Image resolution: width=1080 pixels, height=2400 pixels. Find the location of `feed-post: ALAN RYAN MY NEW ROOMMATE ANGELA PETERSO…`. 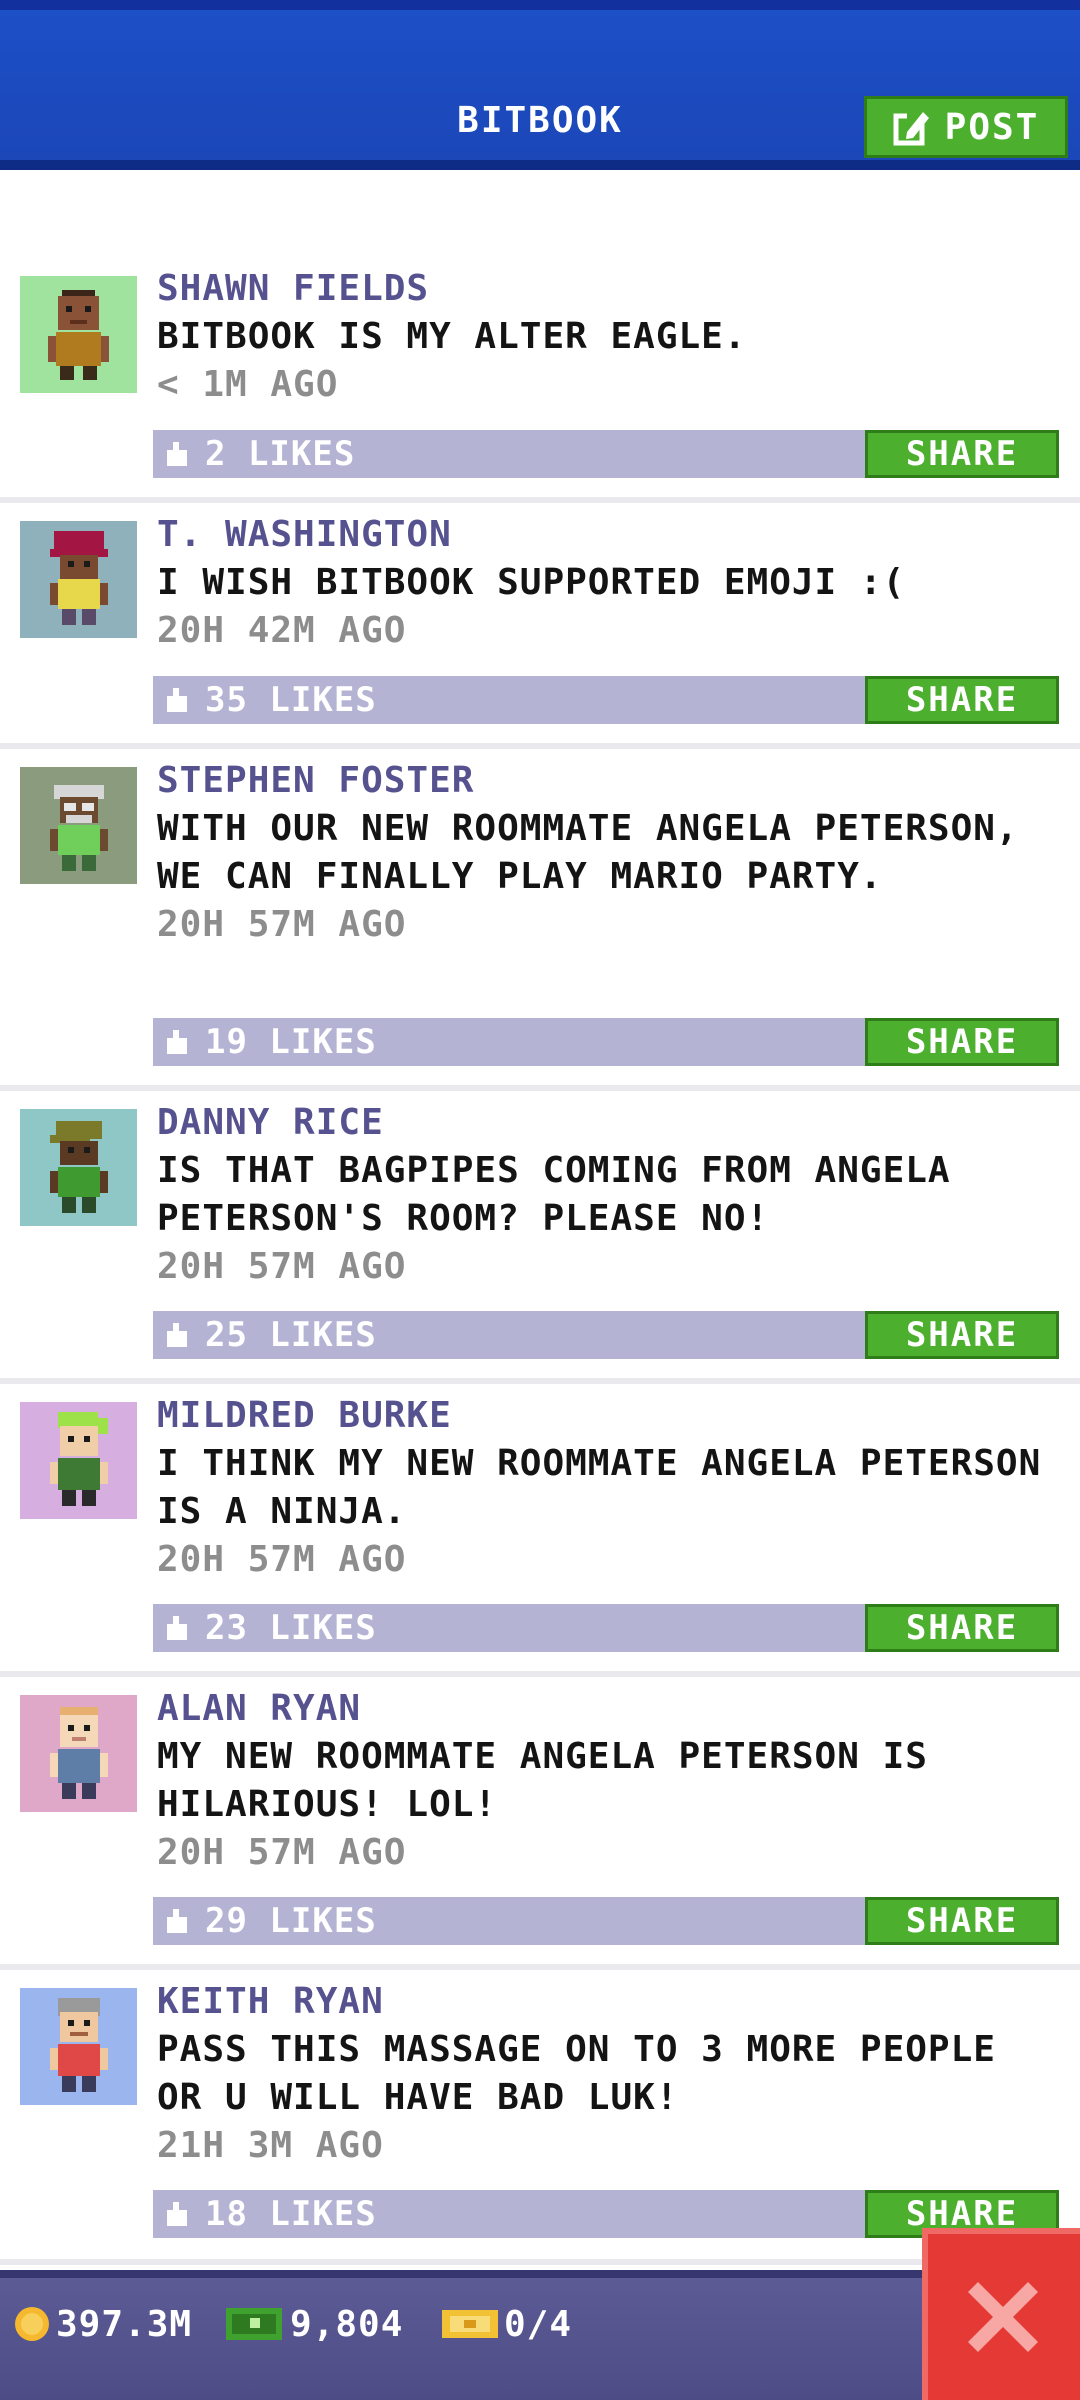

feed-post: ALAN RYAN MY NEW ROOMMATE ANGELA PETERSO… is located at coordinates (540, 1823).